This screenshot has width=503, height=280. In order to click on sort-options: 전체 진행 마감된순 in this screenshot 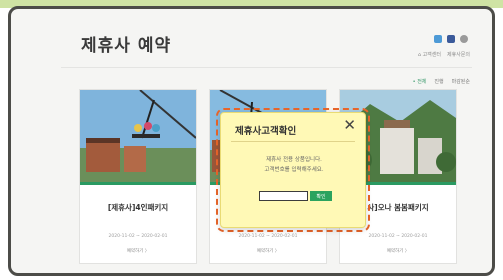, I will do `click(441, 81)`.